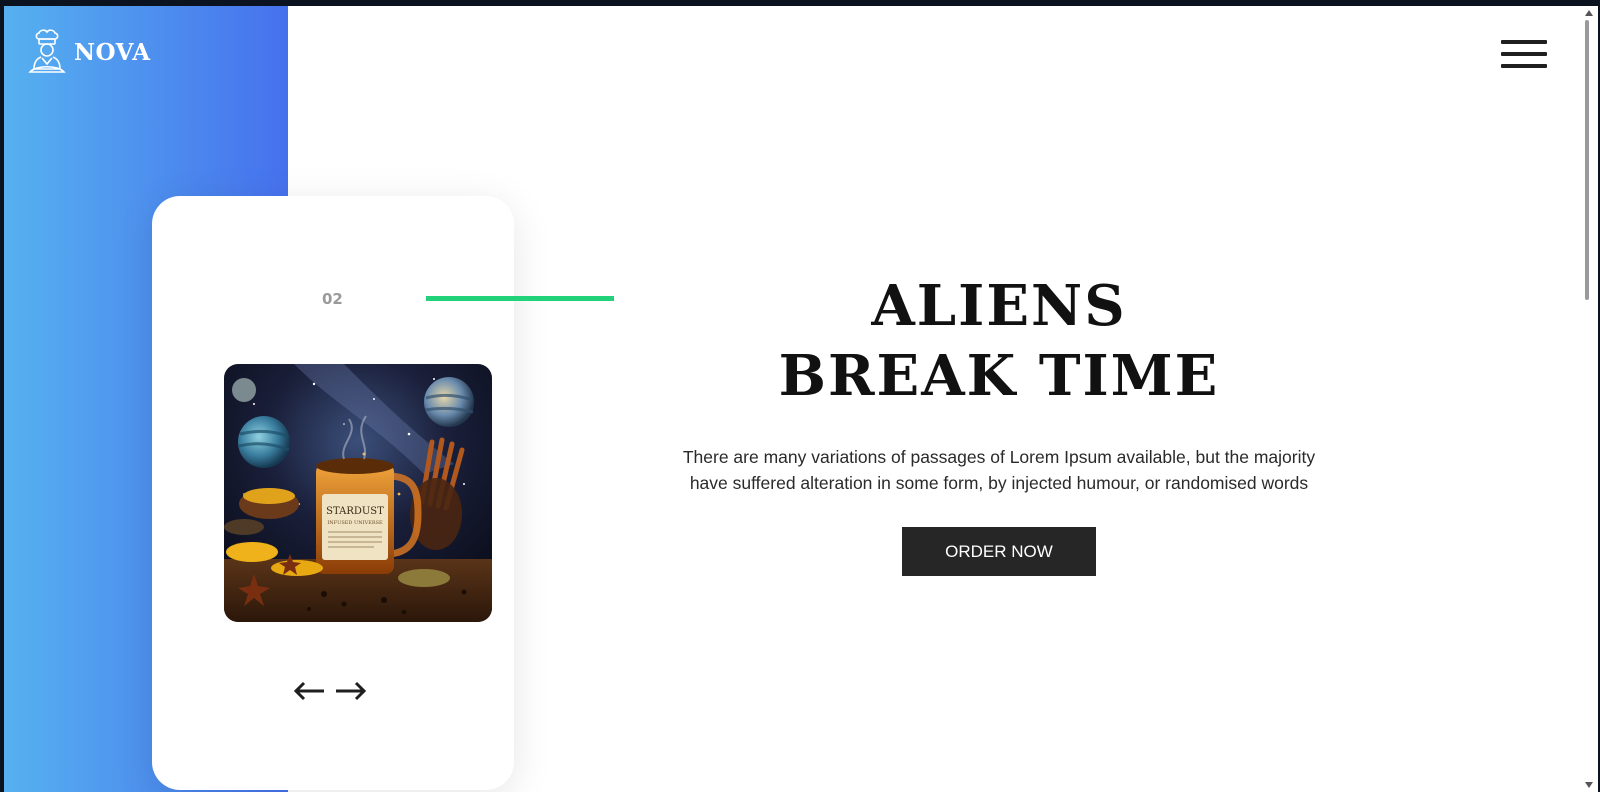 Image resolution: width=1600 pixels, height=792 pixels. I want to click on brand-logo: NOVA, so click(89, 52).